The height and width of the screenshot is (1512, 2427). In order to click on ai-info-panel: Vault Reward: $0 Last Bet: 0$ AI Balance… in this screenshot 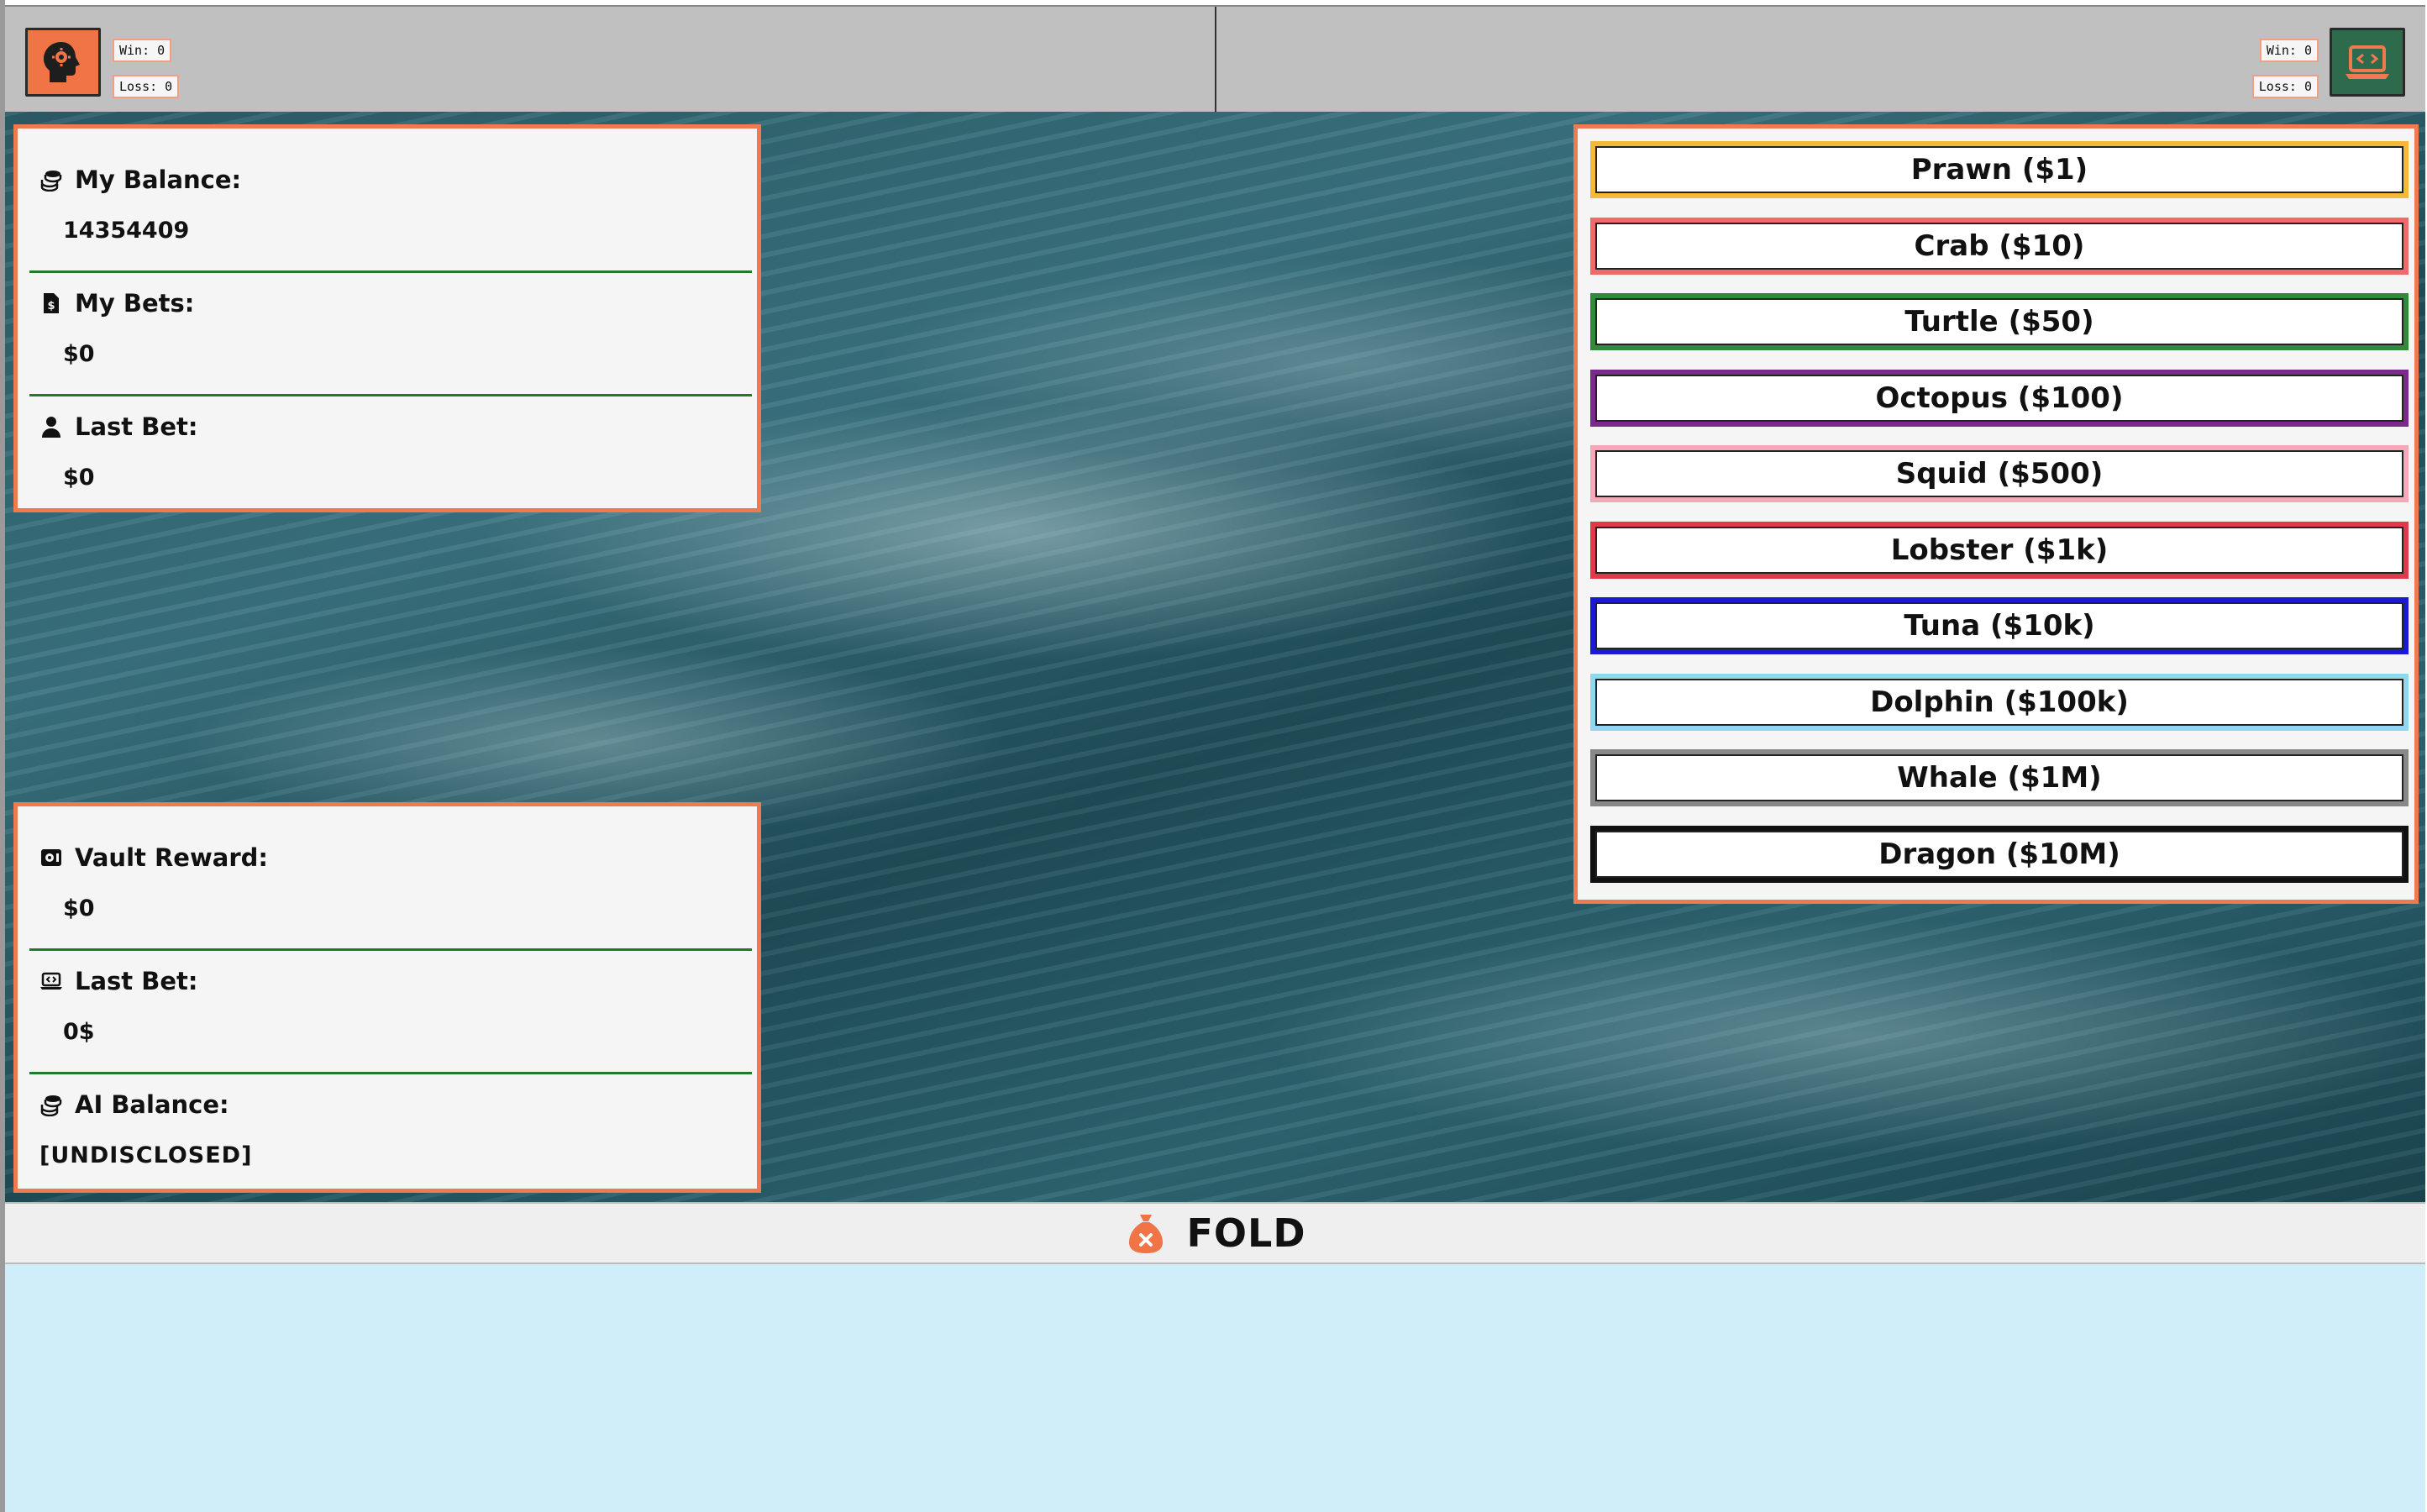, I will do `click(387, 997)`.